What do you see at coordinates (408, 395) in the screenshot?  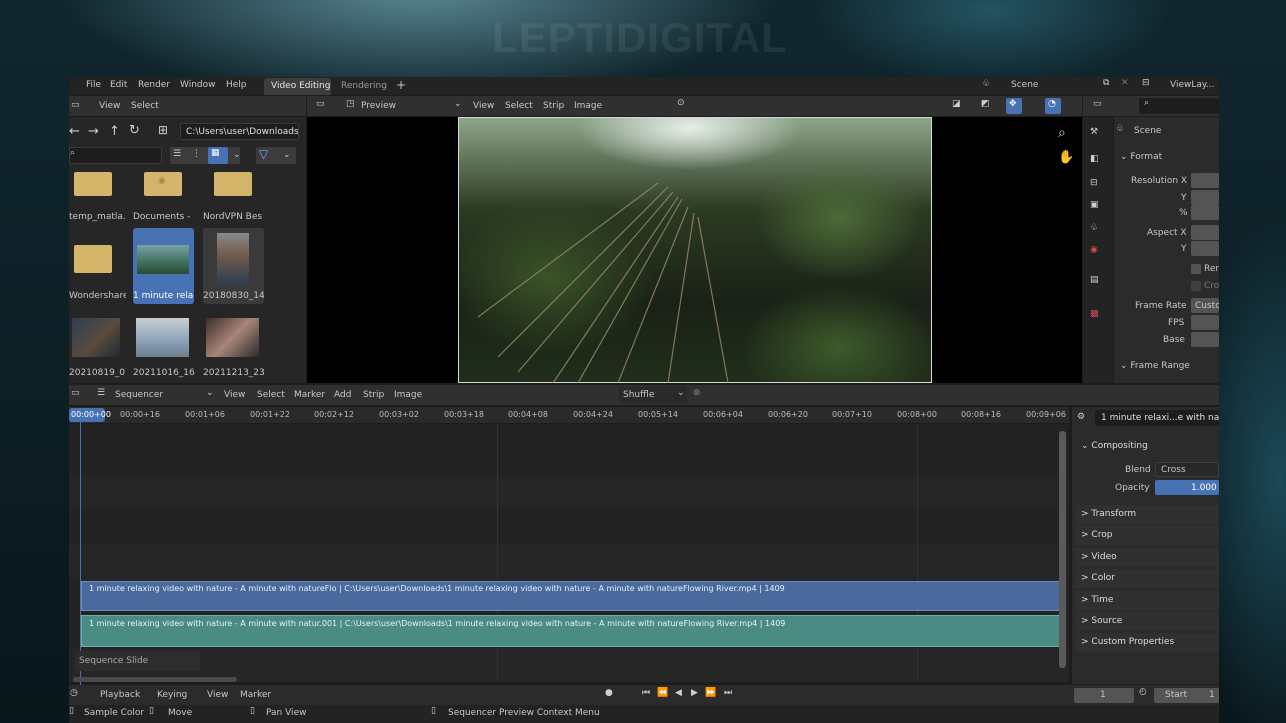 I see `sequencer-menu-image: Image` at bounding box center [408, 395].